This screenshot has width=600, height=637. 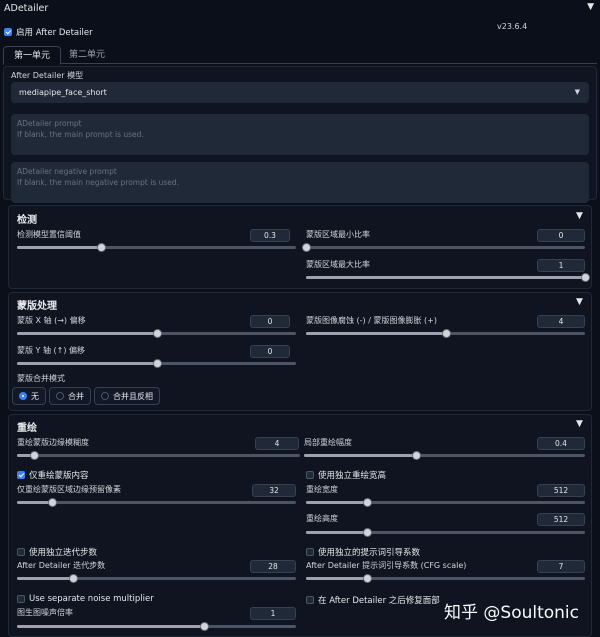 What do you see at coordinates (310, 475) in the screenshot?
I see `separate-size-checkbox` at bounding box center [310, 475].